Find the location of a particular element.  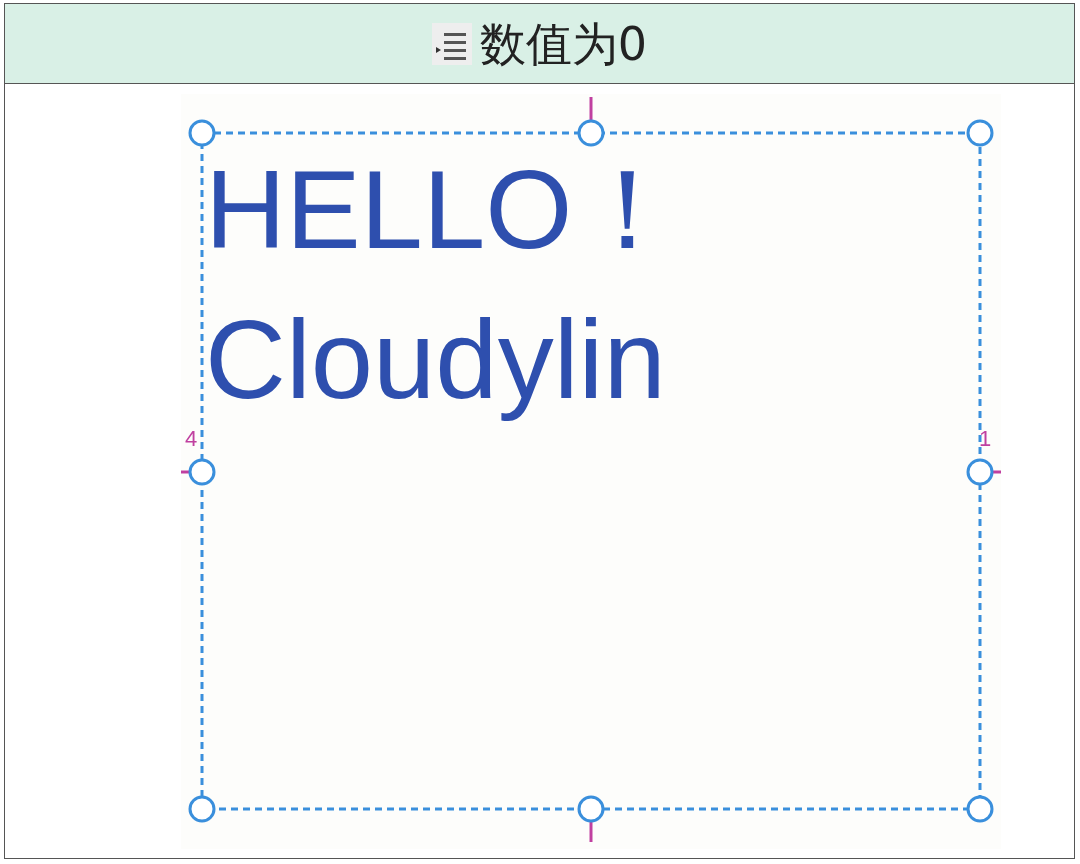

text-line: Cloudylin is located at coordinates (436, 360).